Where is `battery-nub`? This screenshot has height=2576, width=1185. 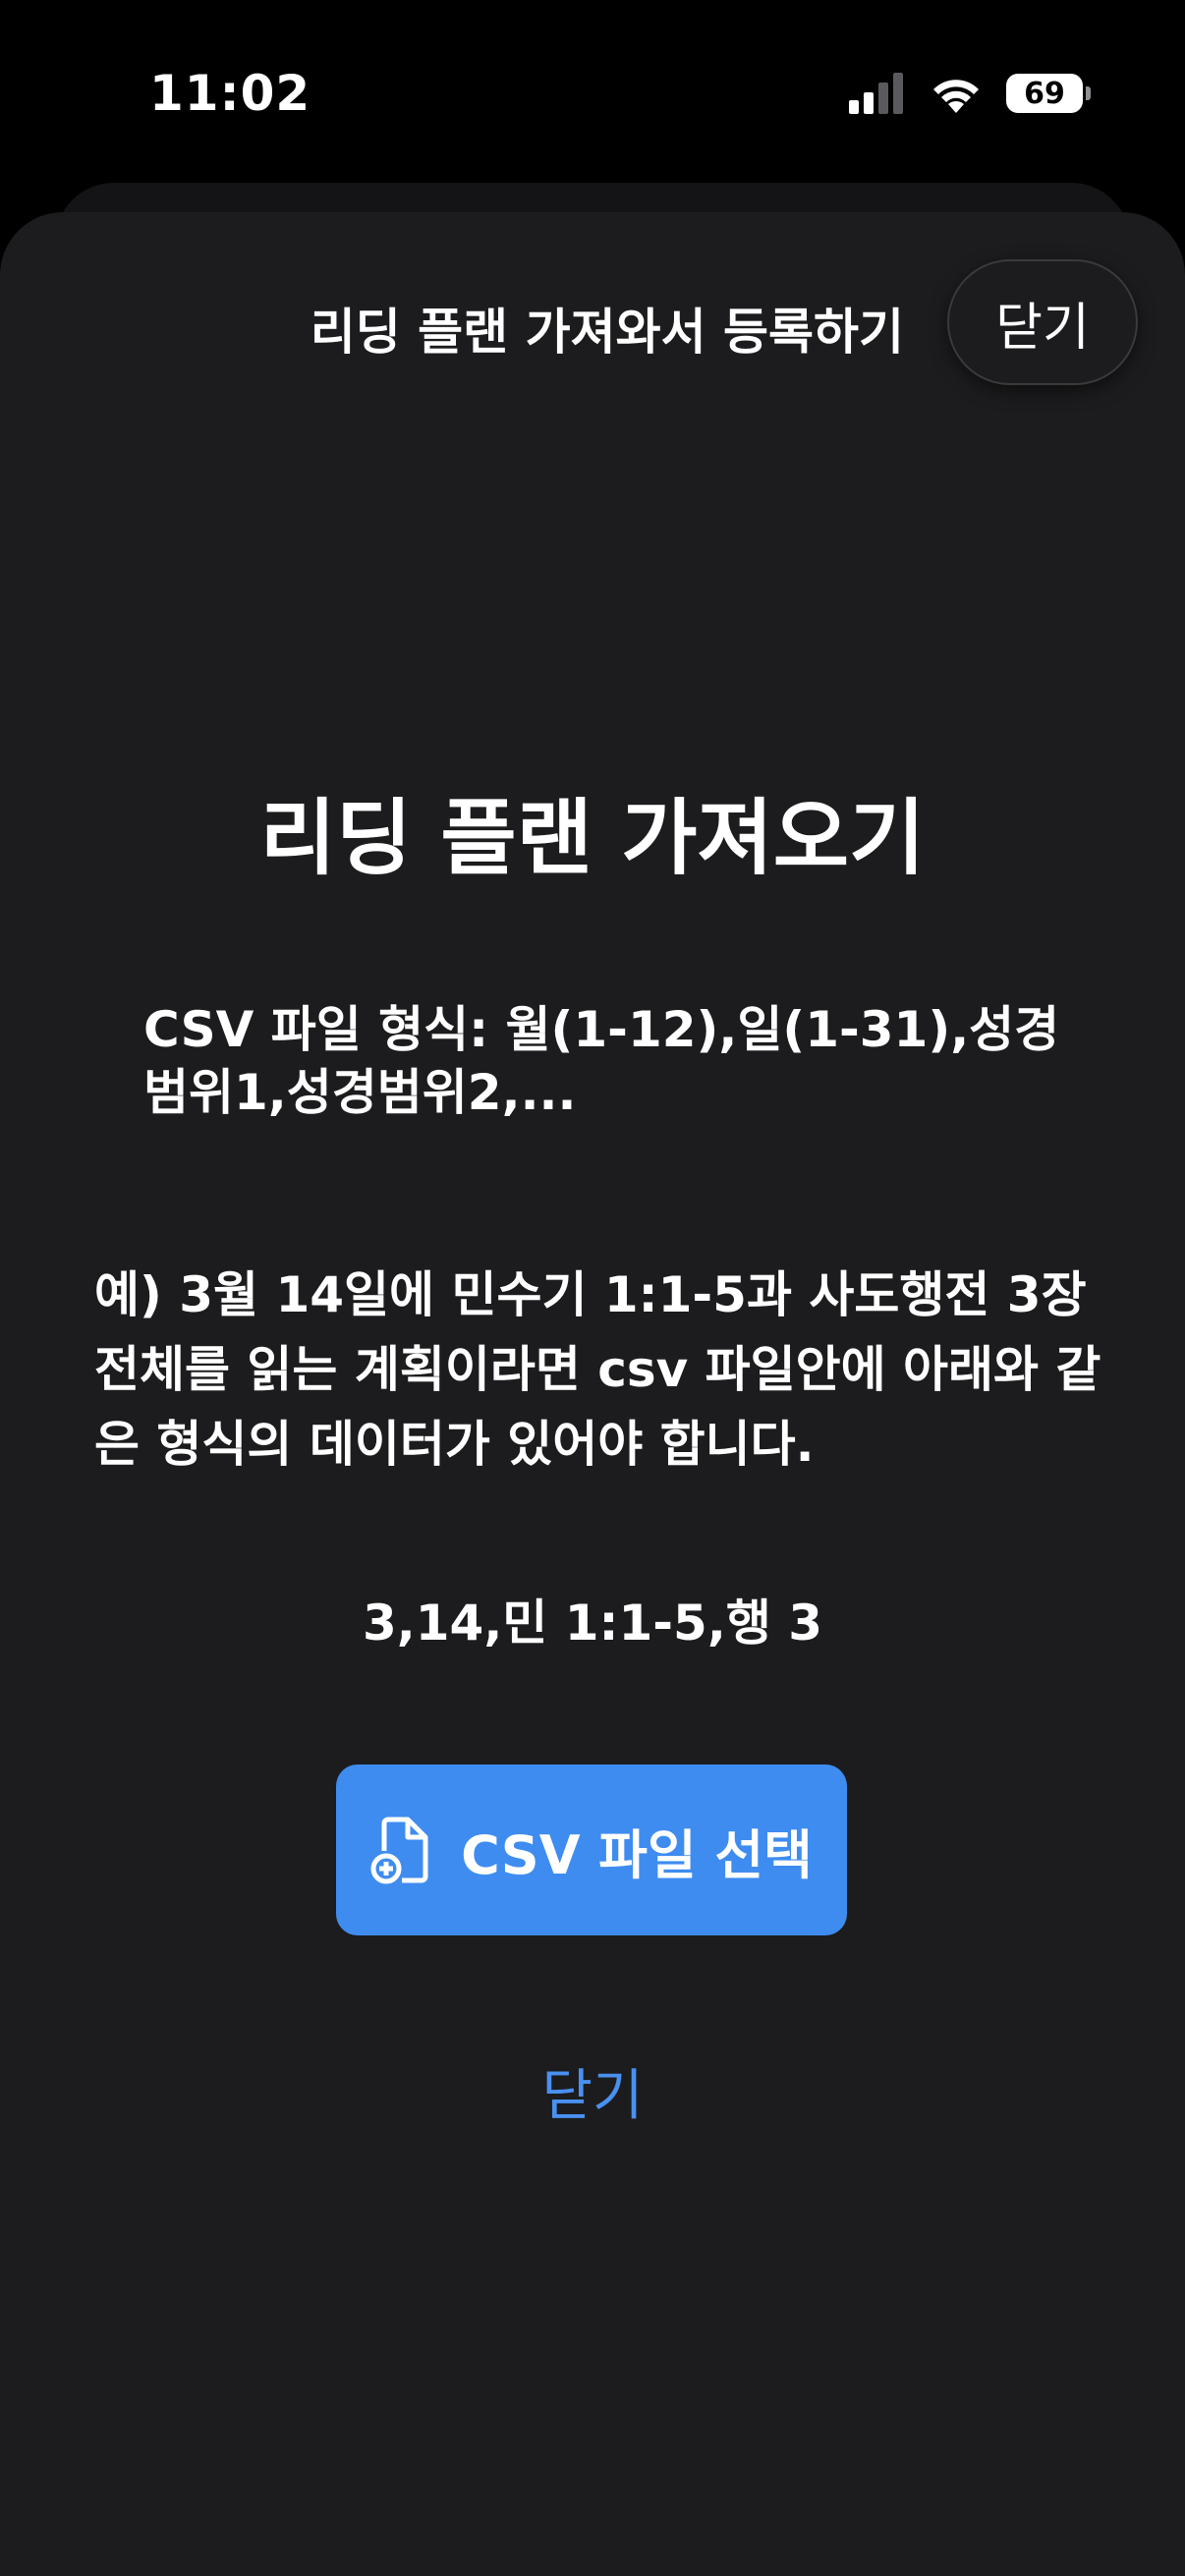
battery-nub is located at coordinates (1088, 93).